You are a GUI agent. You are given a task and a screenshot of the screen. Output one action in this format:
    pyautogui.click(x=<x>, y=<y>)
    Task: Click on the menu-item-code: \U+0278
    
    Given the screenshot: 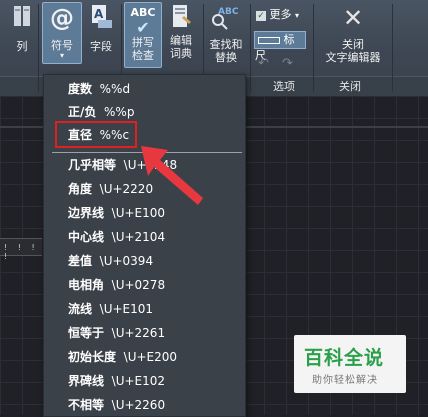 What is the action you would take?
    pyautogui.click(x=138, y=285)
    